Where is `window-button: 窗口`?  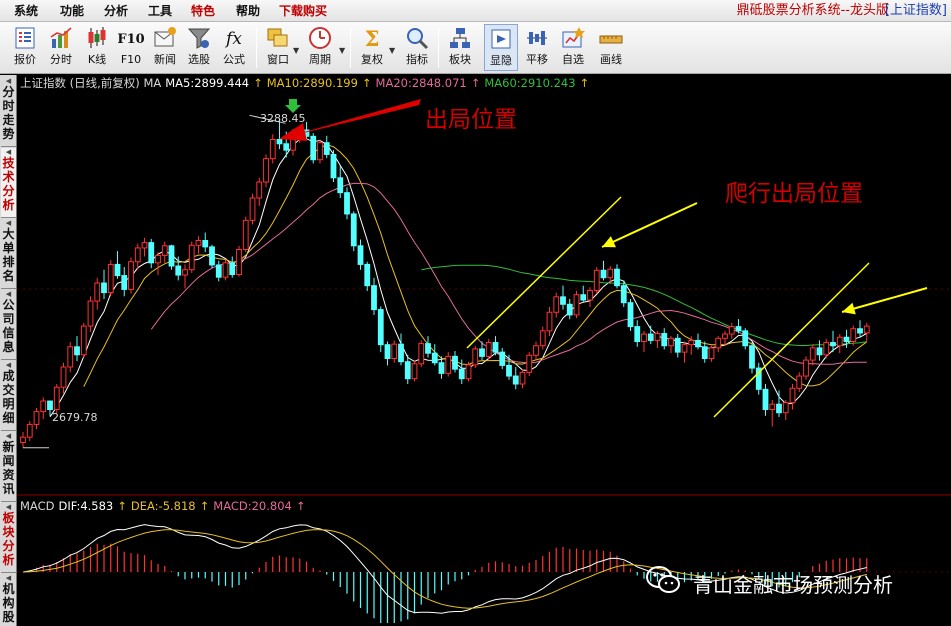
window-button: 窗口 is located at coordinates (278, 47).